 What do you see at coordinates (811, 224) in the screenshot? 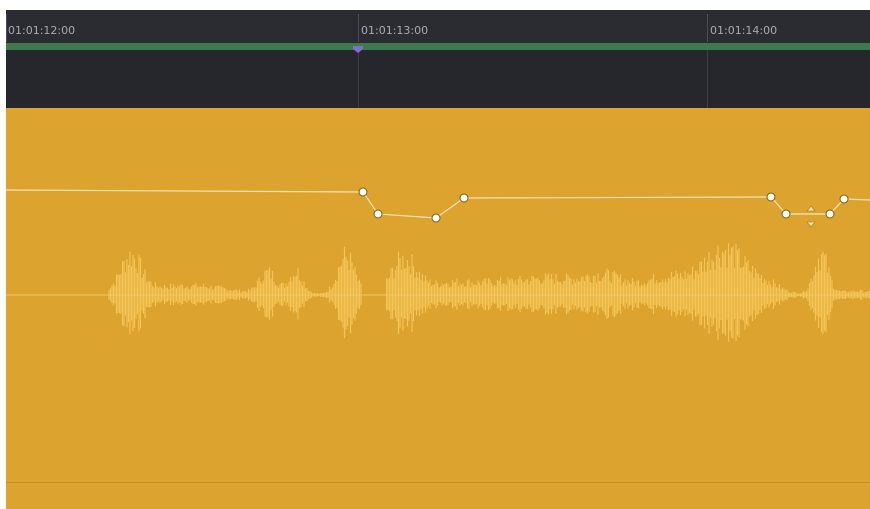
I see `nudge-down-icon` at bounding box center [811, 224].